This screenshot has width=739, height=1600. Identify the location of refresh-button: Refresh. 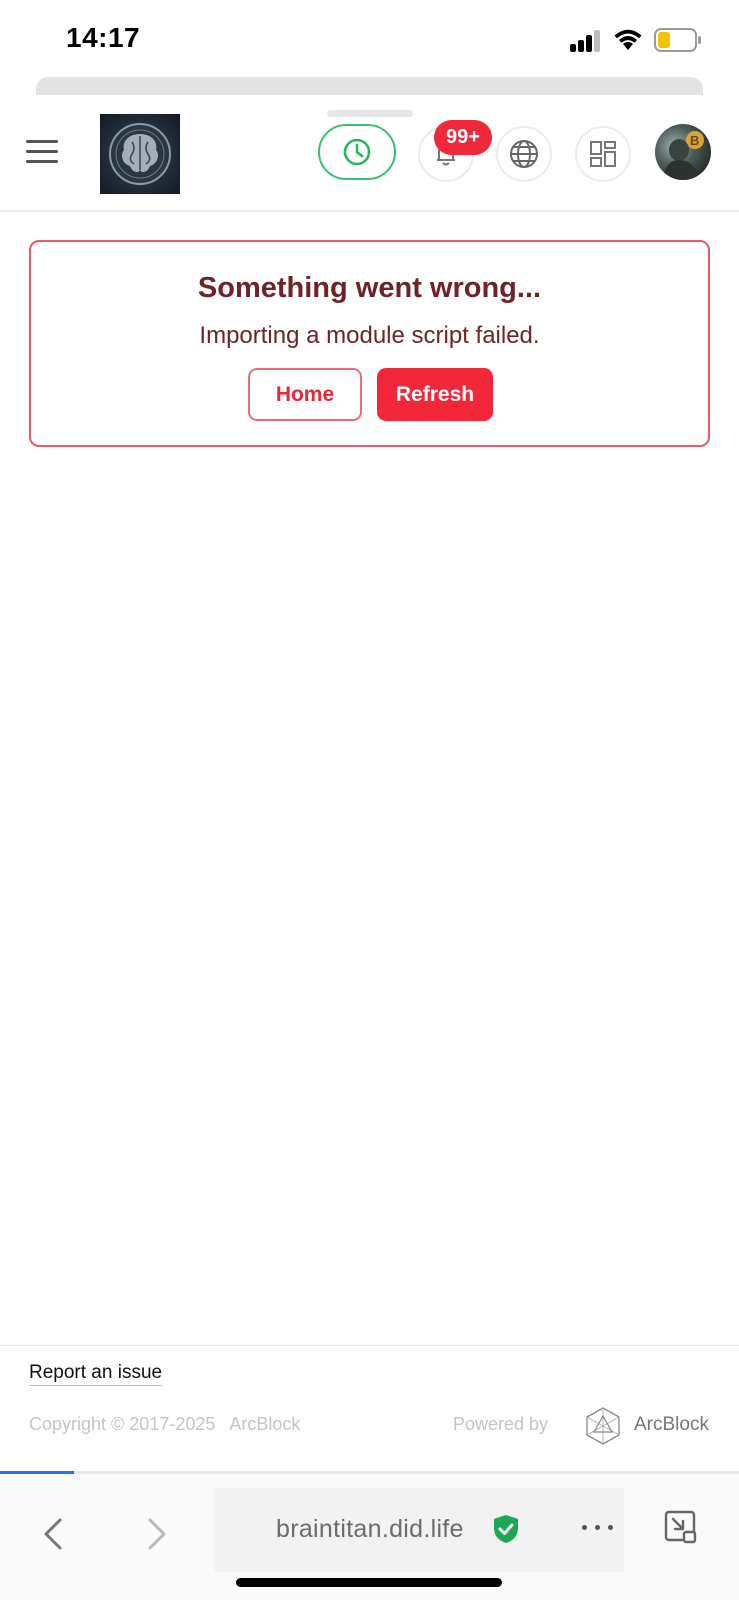
(435, 394).